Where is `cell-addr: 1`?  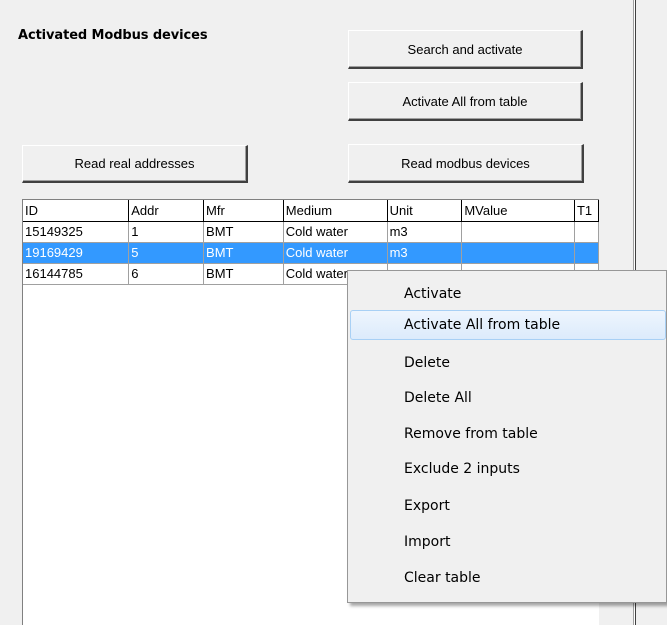 cell-addr: 1 is located at coordinates (166, 232).